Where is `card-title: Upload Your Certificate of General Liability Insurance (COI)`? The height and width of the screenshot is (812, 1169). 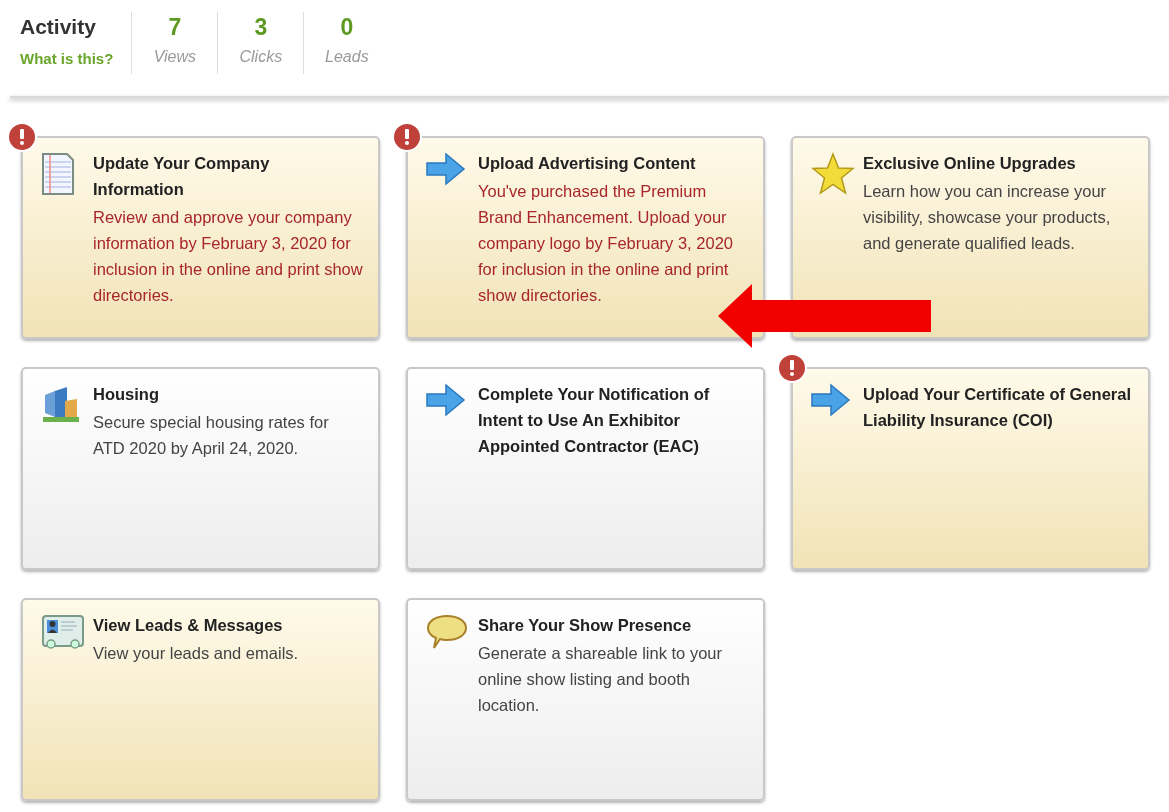 card-title: Upload Your Certificate of General Liability Insurance (COI) is located at coordinates (998, 407).